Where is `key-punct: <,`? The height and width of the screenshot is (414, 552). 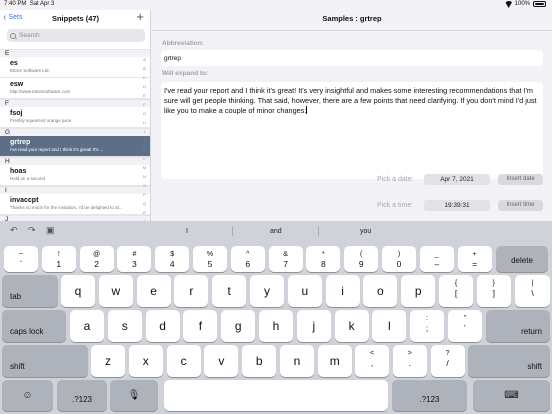
key-punct: <, is located at coordinates (372, 361).